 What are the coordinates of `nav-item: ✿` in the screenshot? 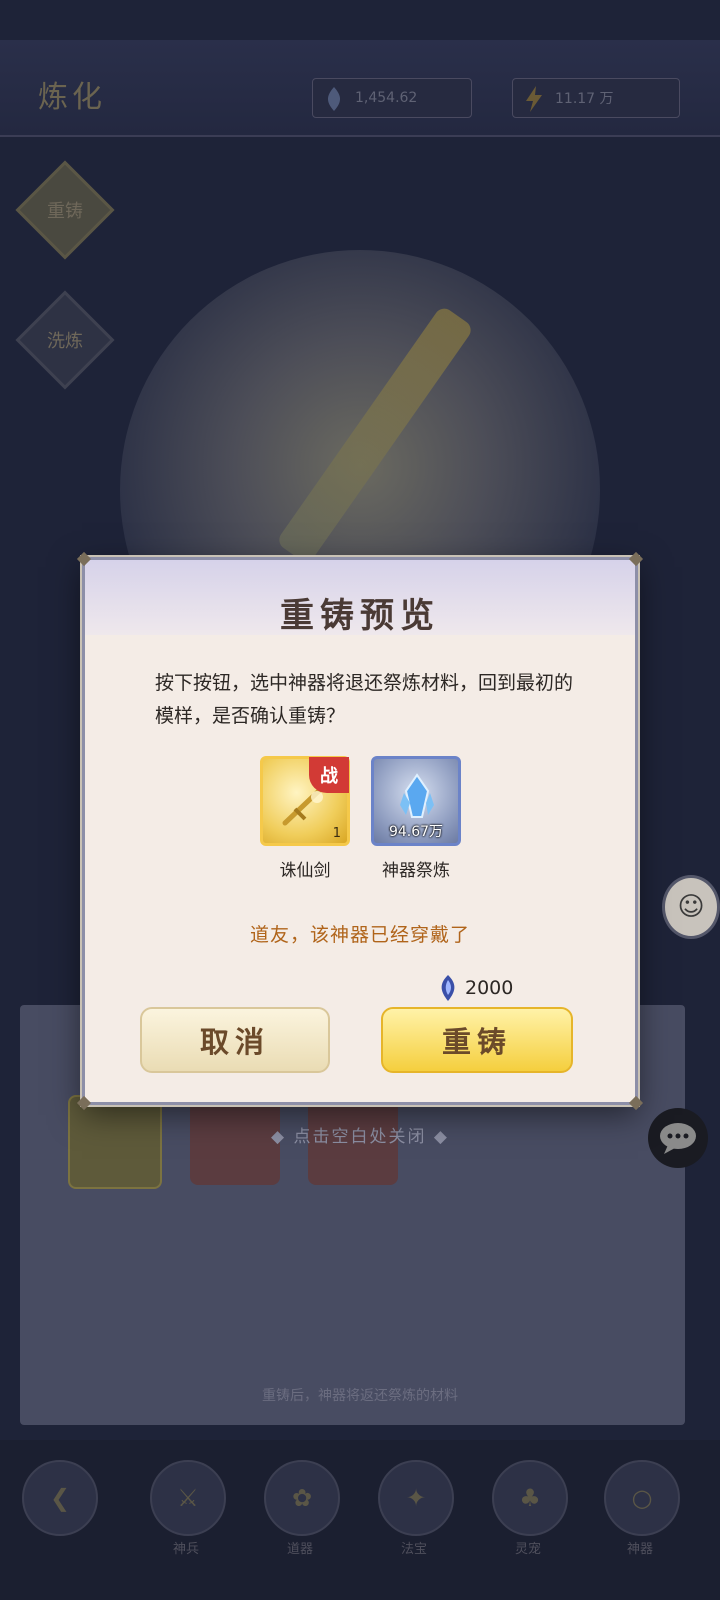 It's located at (302, 1498).